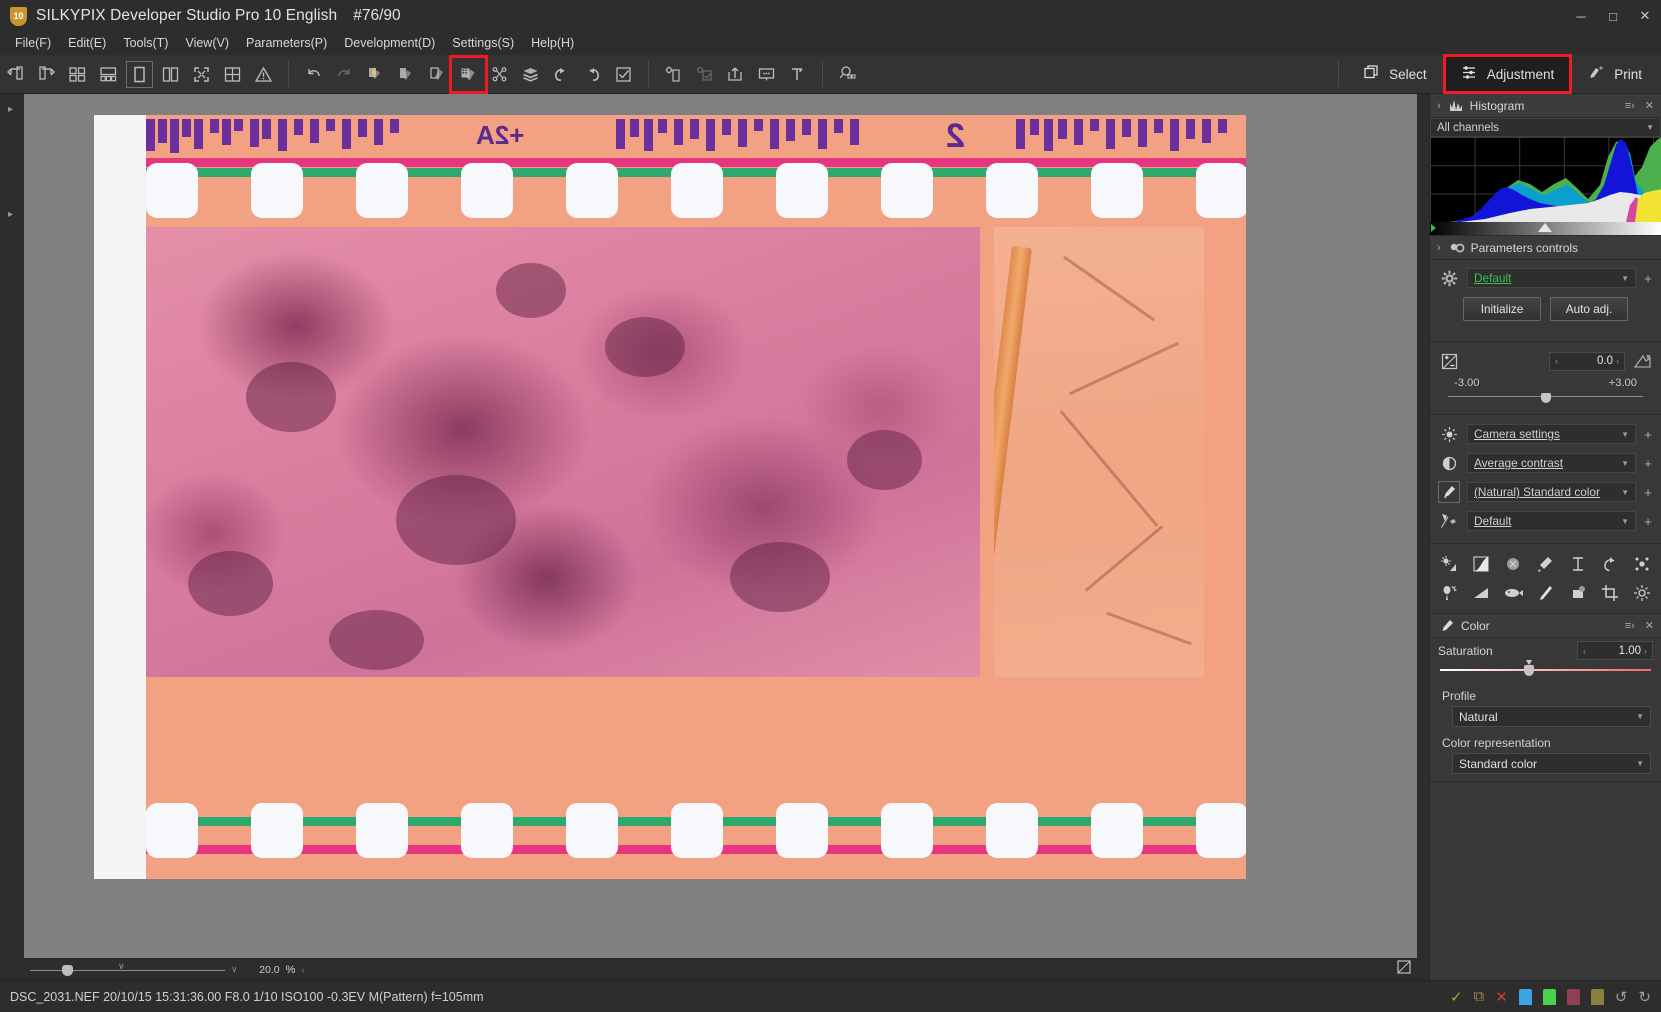 The width and height of the screenshot is (1661, 1012). Describe the element at coordinates (1649, 105) in the screenshot. I see `panel-close-icon: ✕` at that location.